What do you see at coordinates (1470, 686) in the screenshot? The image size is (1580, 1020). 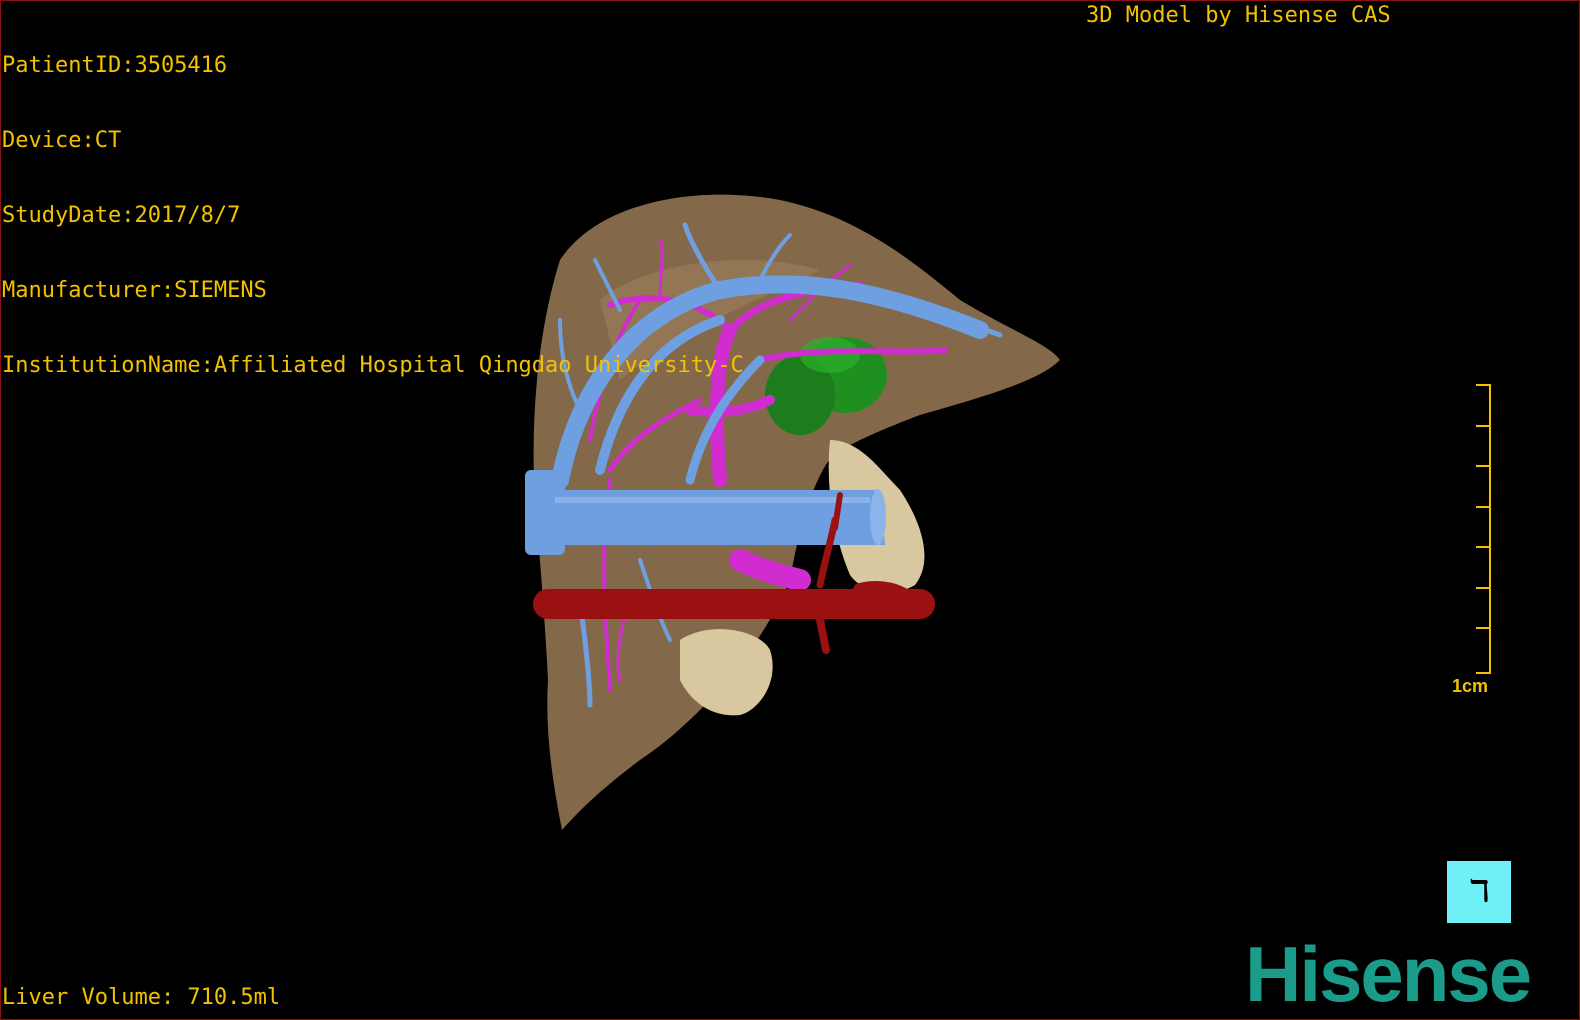 I see `scale-bar-label: 1cm` at bounding box center [1470, 686].